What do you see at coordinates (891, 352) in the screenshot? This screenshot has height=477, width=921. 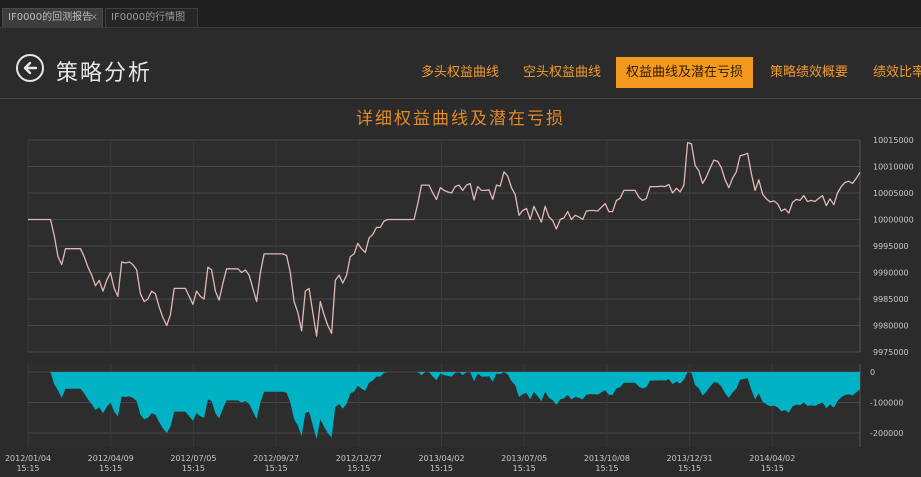 I see `equity-y-tick-label: 9975000` at bounding box center [891, 352].